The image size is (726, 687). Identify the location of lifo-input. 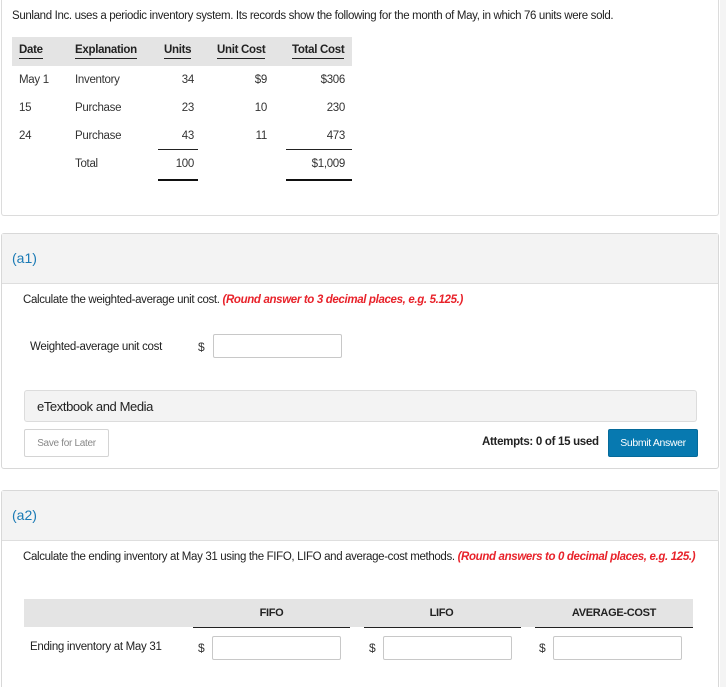
(447, 648).